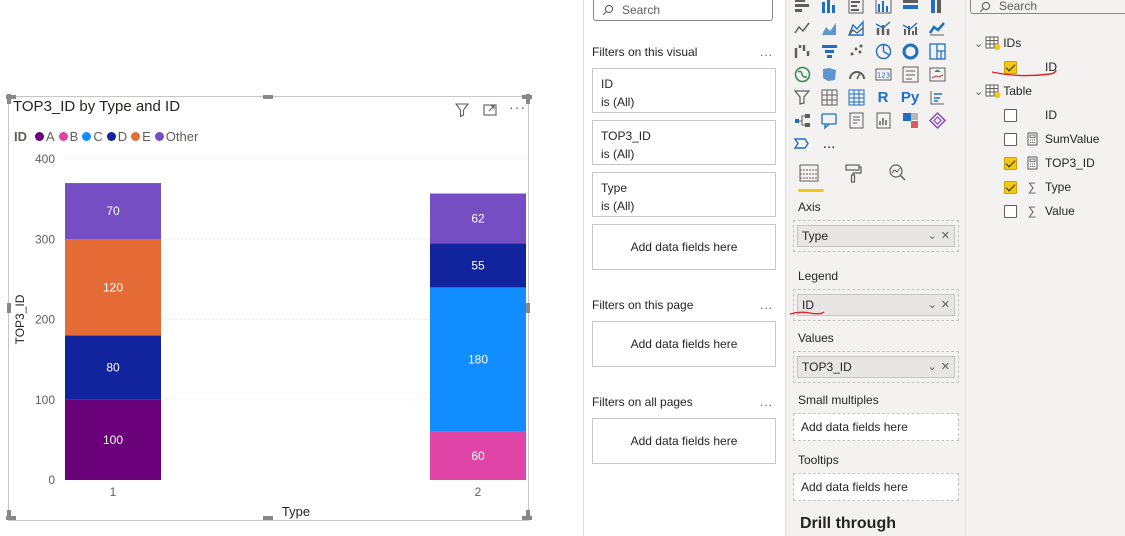 The height and width of the screenshot is (536, 1125). I want to click on page-filters-drop-zone: Add data fields here, so click(684, 344).